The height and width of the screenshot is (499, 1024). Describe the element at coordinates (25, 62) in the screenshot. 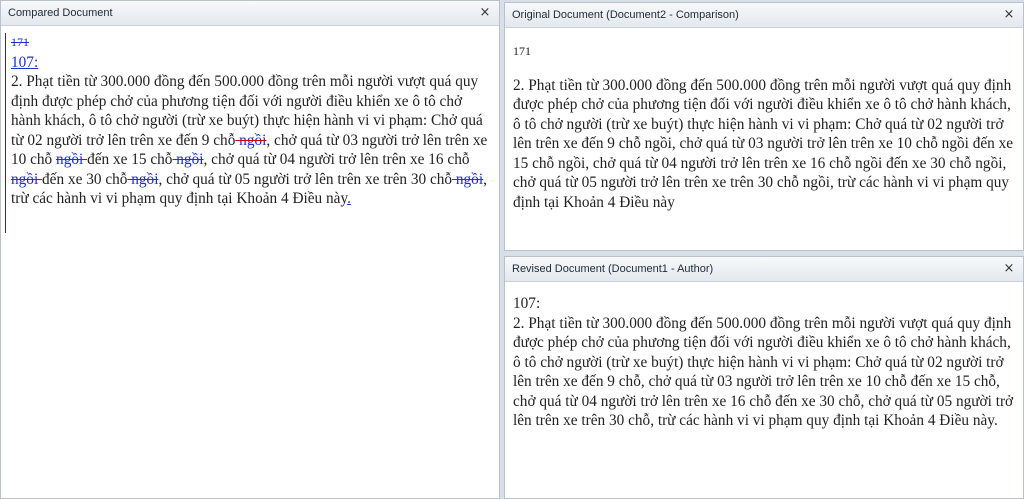

I see `inserted-line-number: 107:` at that location.